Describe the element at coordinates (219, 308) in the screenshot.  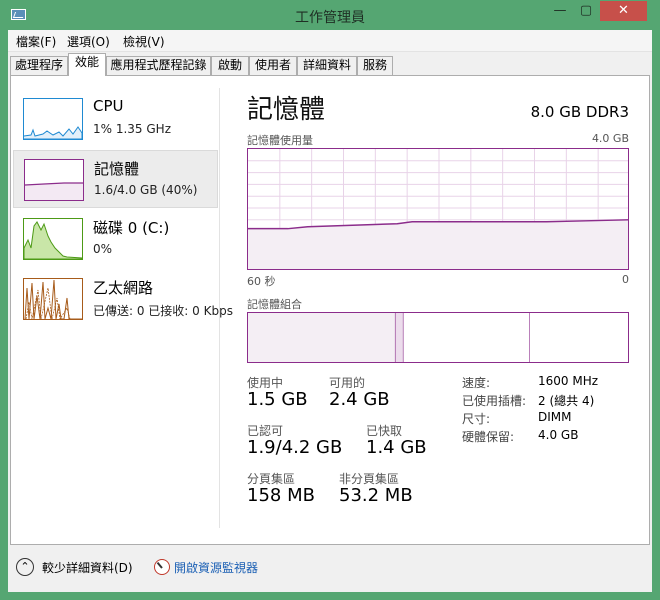
I see `sidebar-divider` at that location.